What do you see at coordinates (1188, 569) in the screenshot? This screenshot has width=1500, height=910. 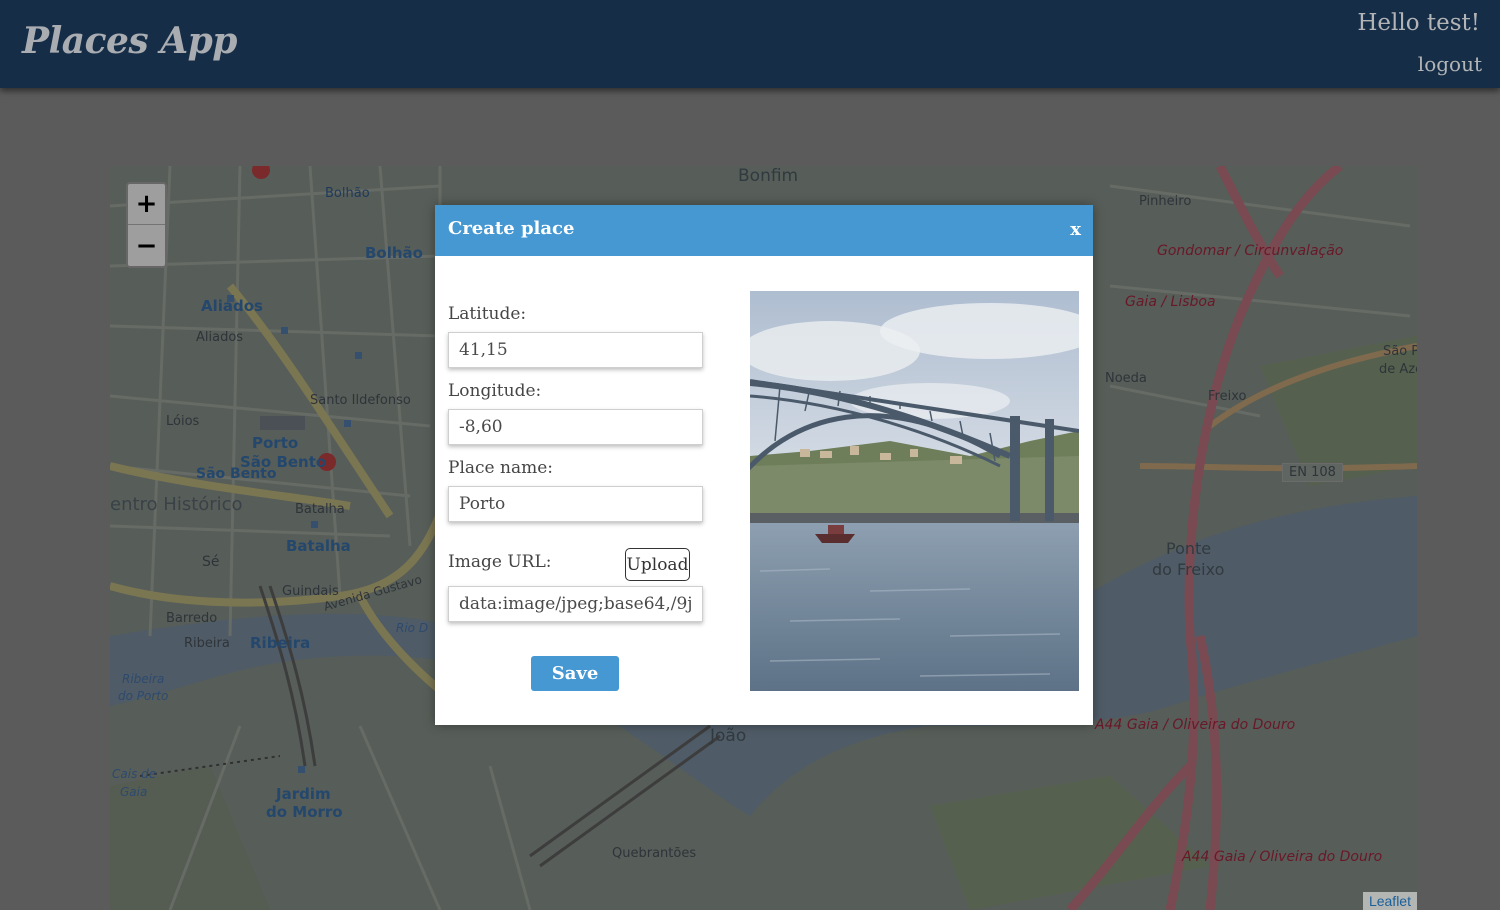 I see `map-label-do-freixo: do Freixo` at bounding box center [1188, 569].